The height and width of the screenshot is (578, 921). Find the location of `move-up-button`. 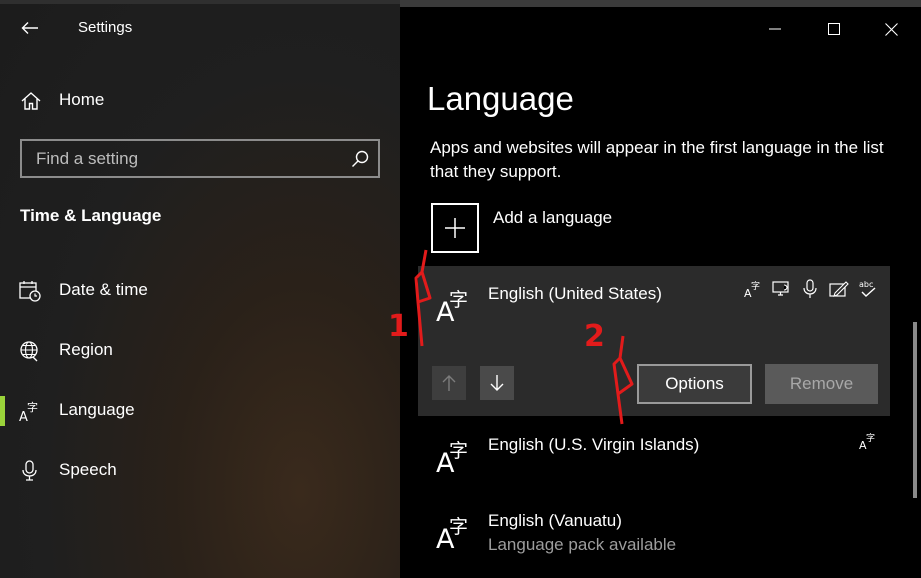

move-up-button is located at coordinates (449, 383).